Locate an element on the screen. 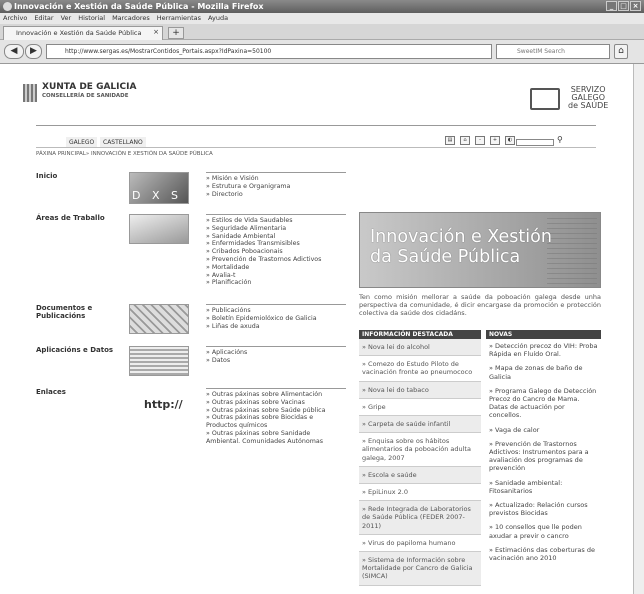 This screenshot has width=644, height=594. site-search-input is located at coordinates (535, 142).